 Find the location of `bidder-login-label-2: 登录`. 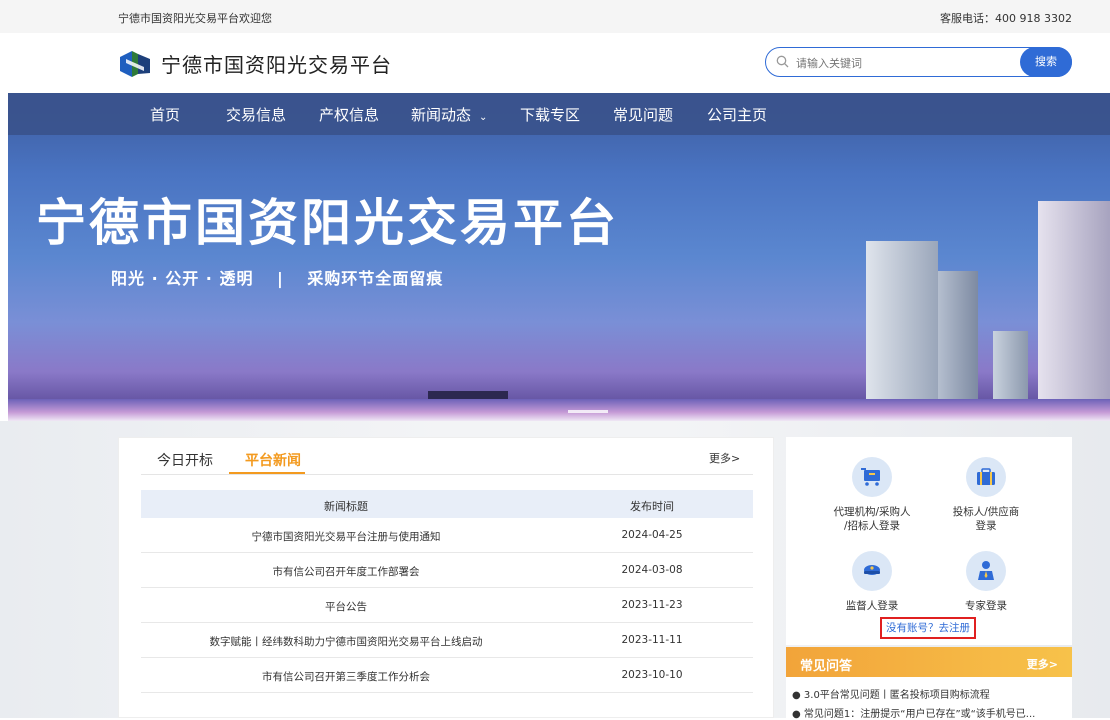

bidder-login-label-2: 登录 is located at coordinates (986, 526).